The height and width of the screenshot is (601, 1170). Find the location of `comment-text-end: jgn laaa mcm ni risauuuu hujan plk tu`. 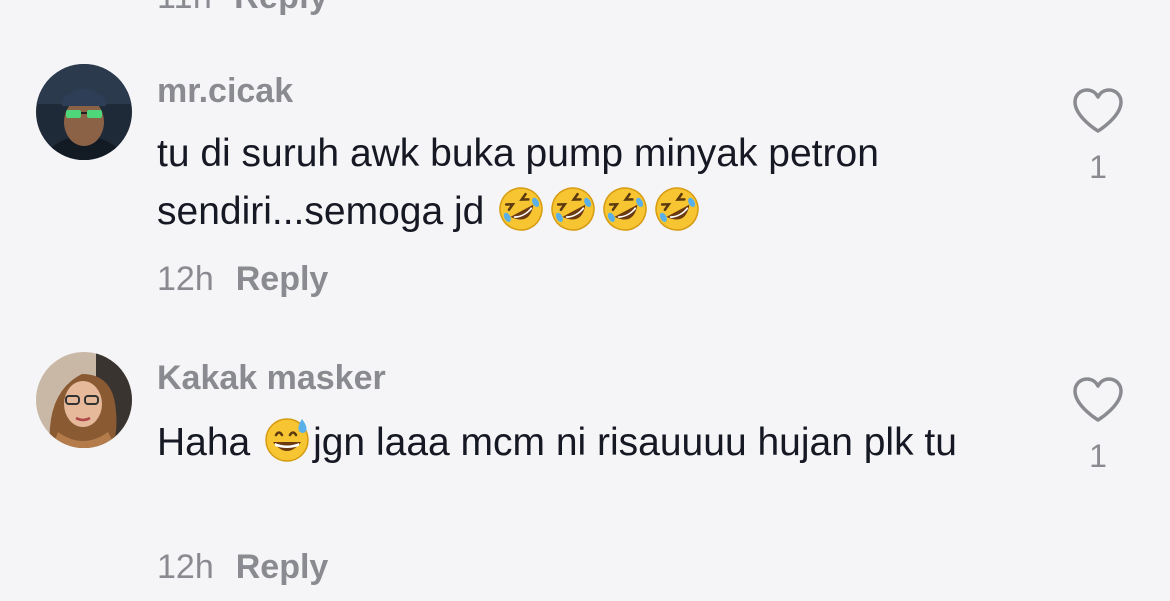

comment-text-end: jgn laaa mcm ni risauuuu hujan plk tu is located at coordinates (635, 442).